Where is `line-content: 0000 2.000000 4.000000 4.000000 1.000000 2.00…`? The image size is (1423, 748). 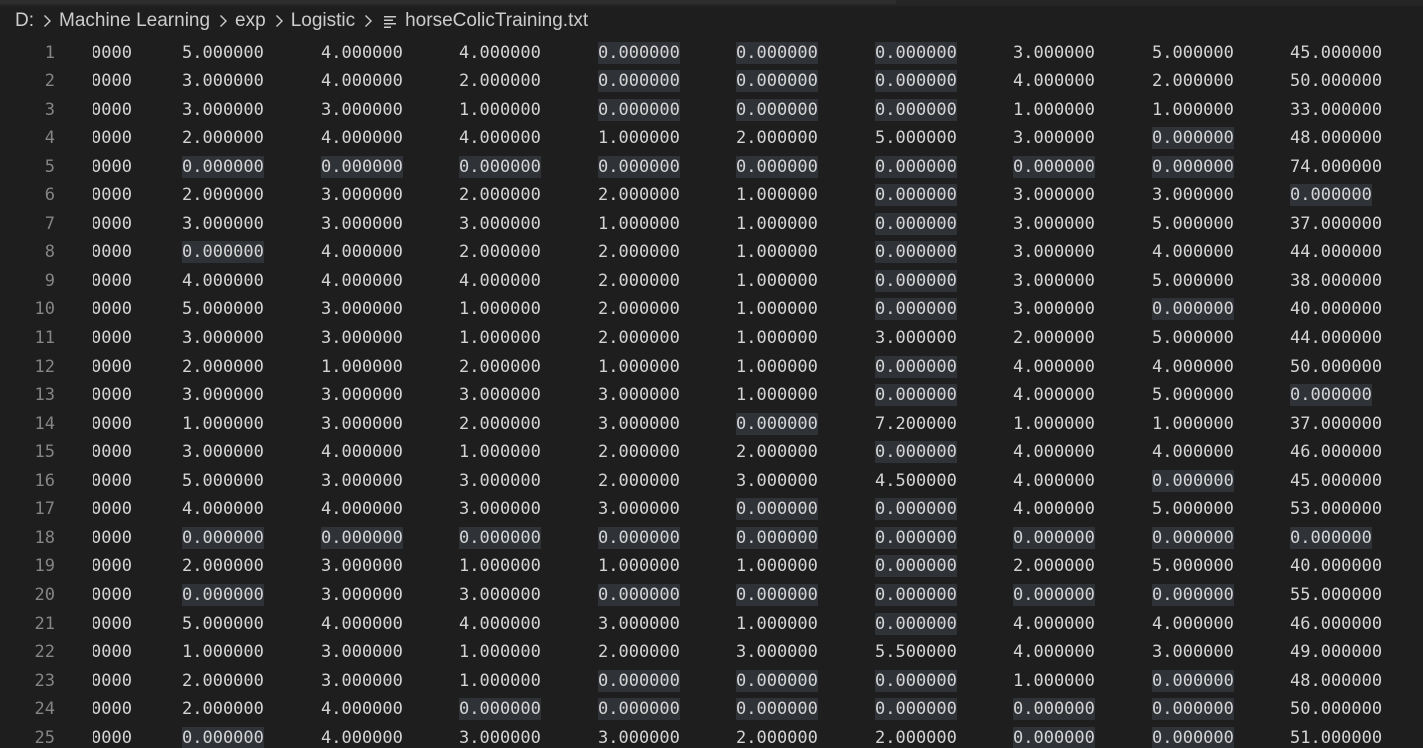 line-content: 0000 2.000000 4.000000 4.000000 1.000000 2.00… is located at coordinates (758, 138).